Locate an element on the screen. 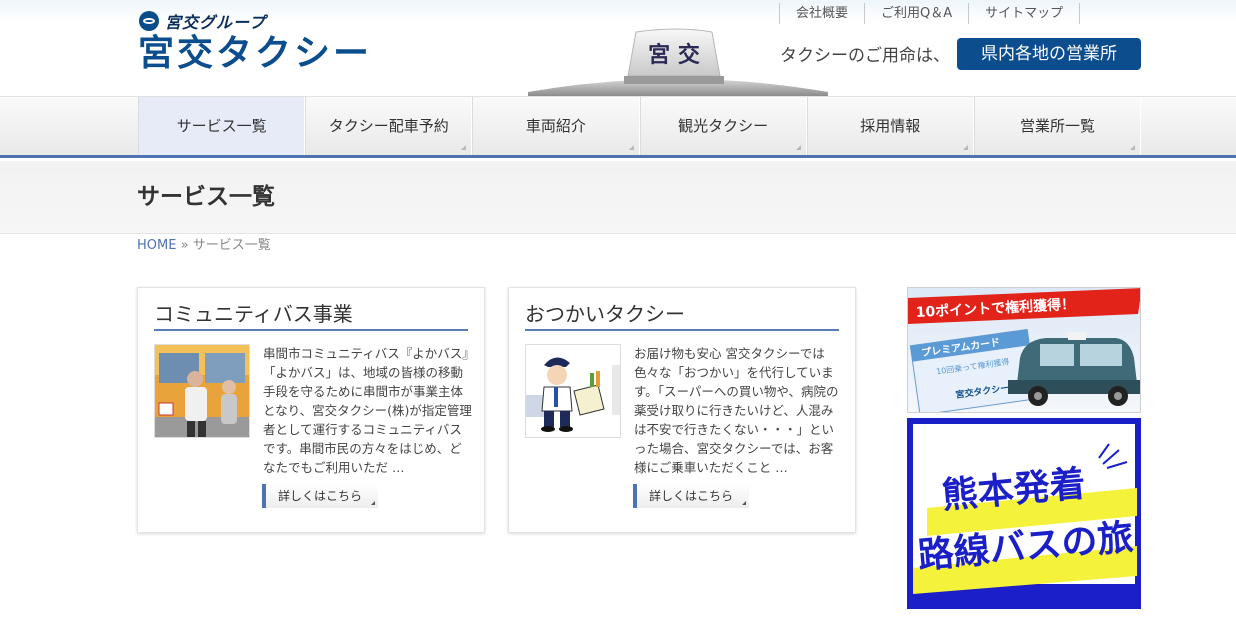 The image size is (1236, 618). nav-item-vehicles: 車両紹介 is located at coordinates (556, 126).